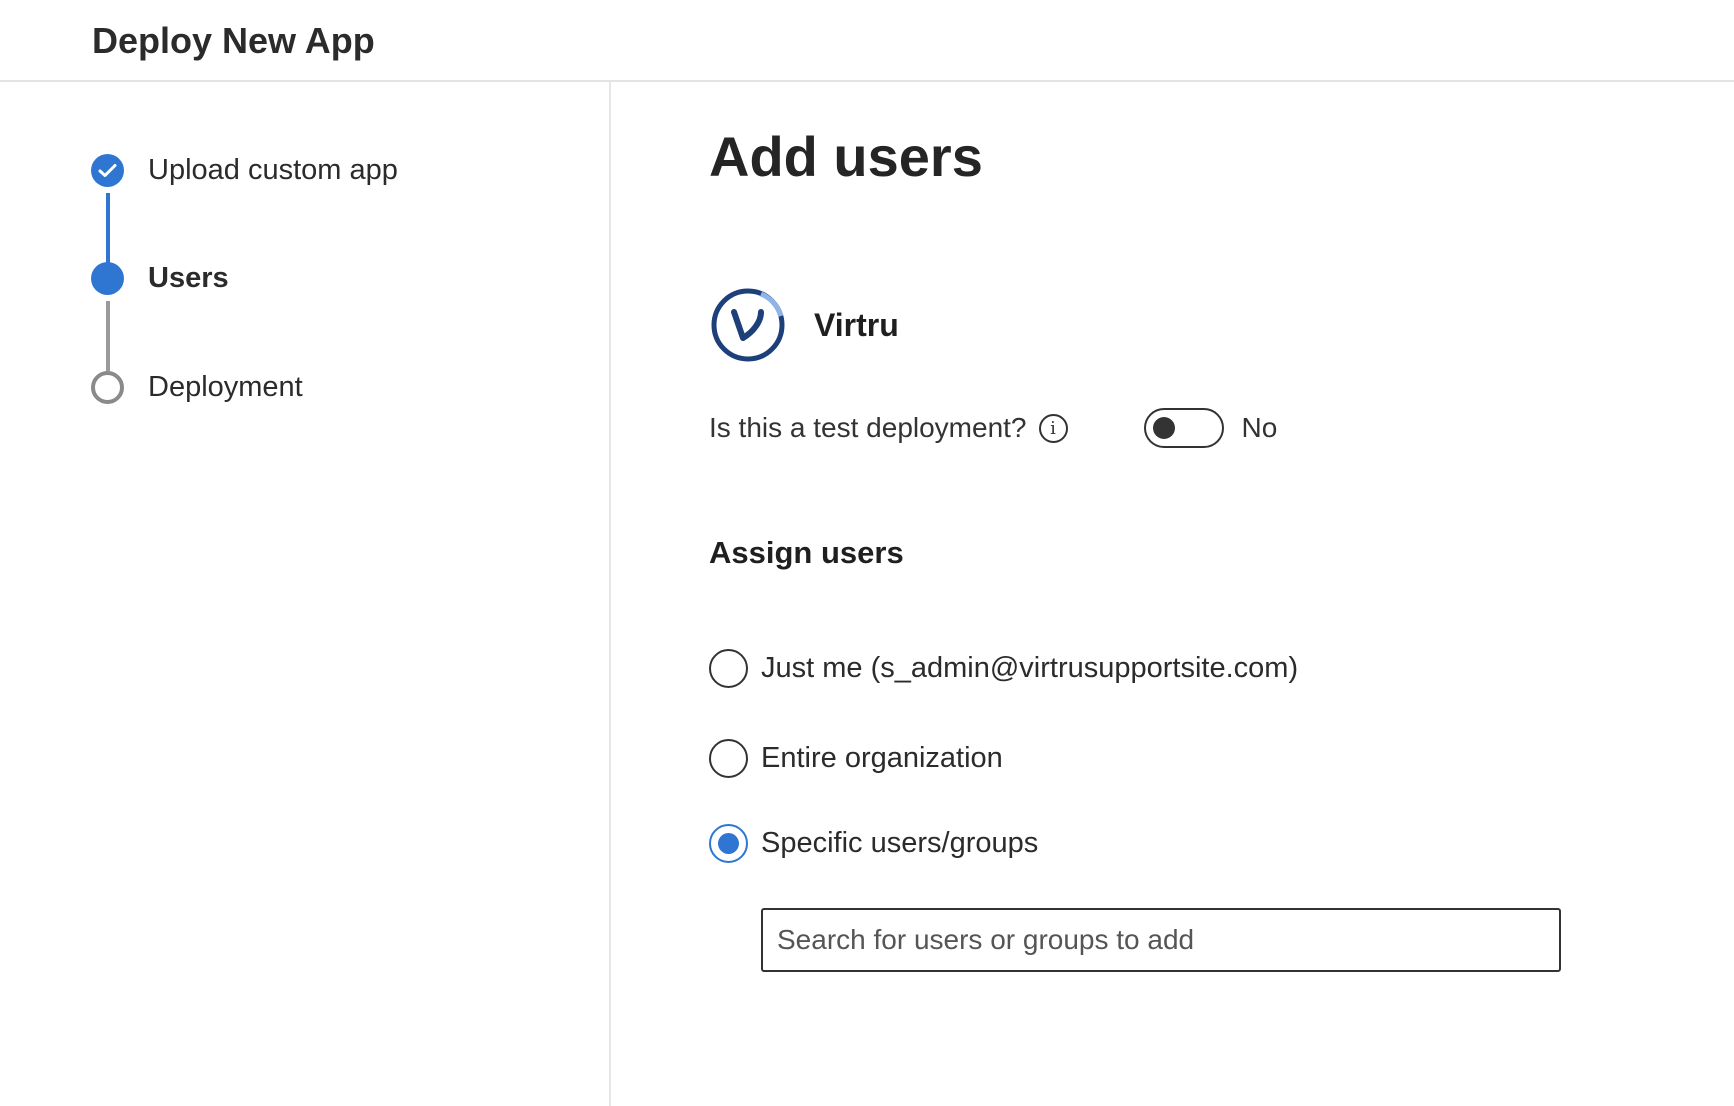 The height and width of the screenshot is (1106, 1734). I want to click on radio-label: Specific users/groups, so click(900, 843).